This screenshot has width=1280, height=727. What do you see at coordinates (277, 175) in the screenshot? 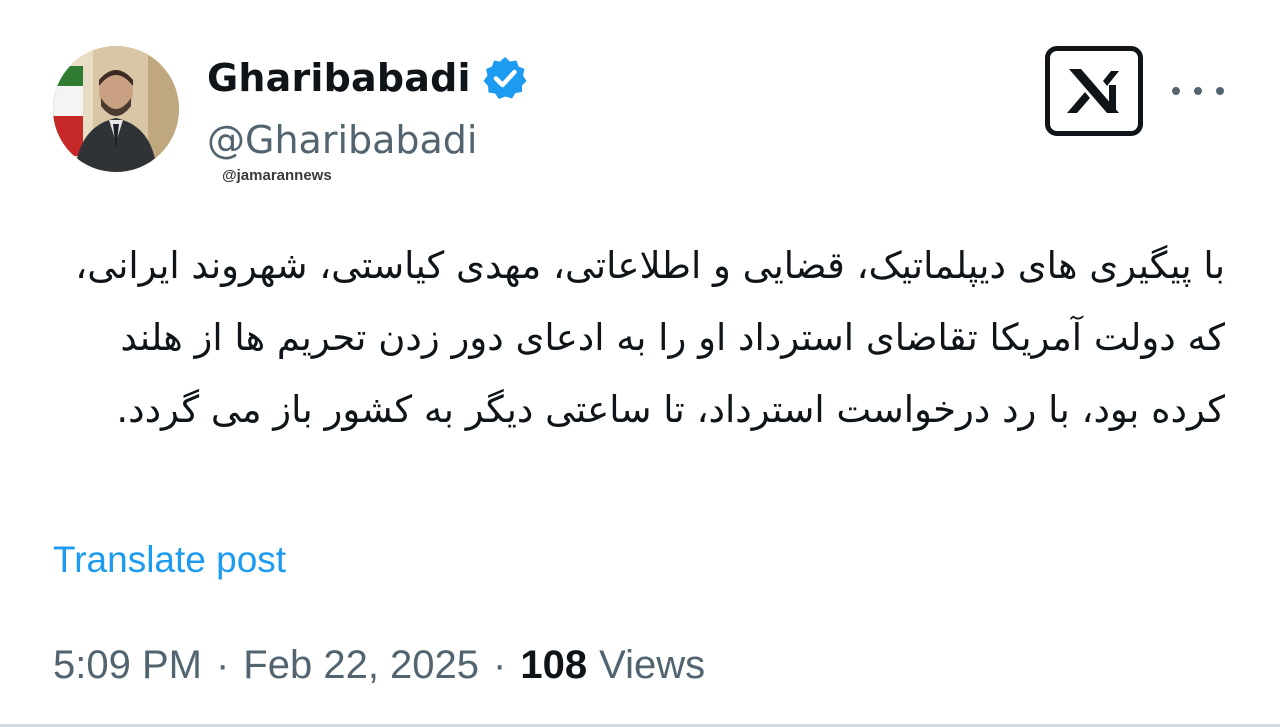
I see `watermark: @jamarannews` at bounding box center [277, 175].